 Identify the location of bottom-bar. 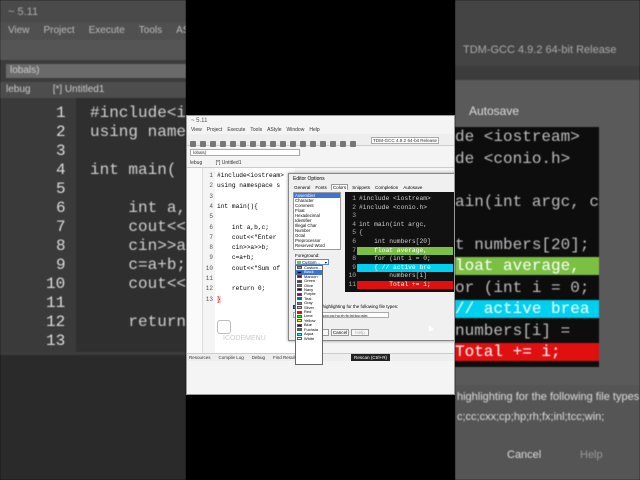
(320, 437).